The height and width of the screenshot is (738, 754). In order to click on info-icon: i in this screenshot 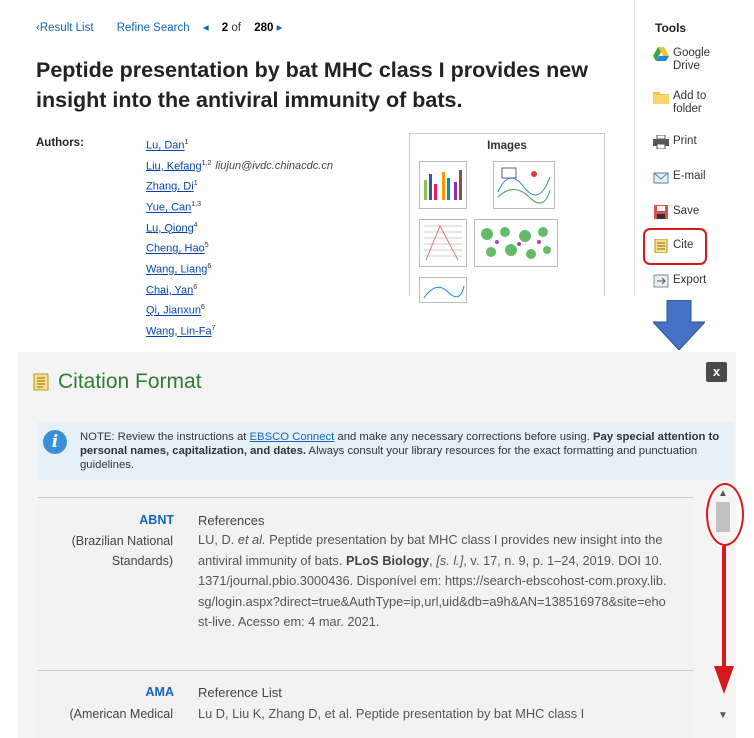, I will do `click(55, 442)`.